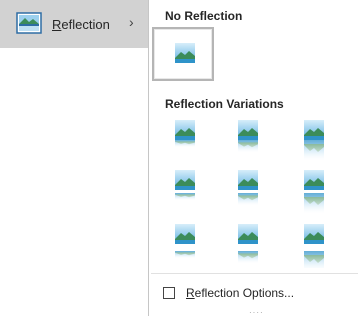 Image resolution: width=360 pixels, height=317 pixels. What do you see at coordinates (251, 142) in the screenshot?
I see `reflection-variation-half-touching` at bounding box center [251, 142].